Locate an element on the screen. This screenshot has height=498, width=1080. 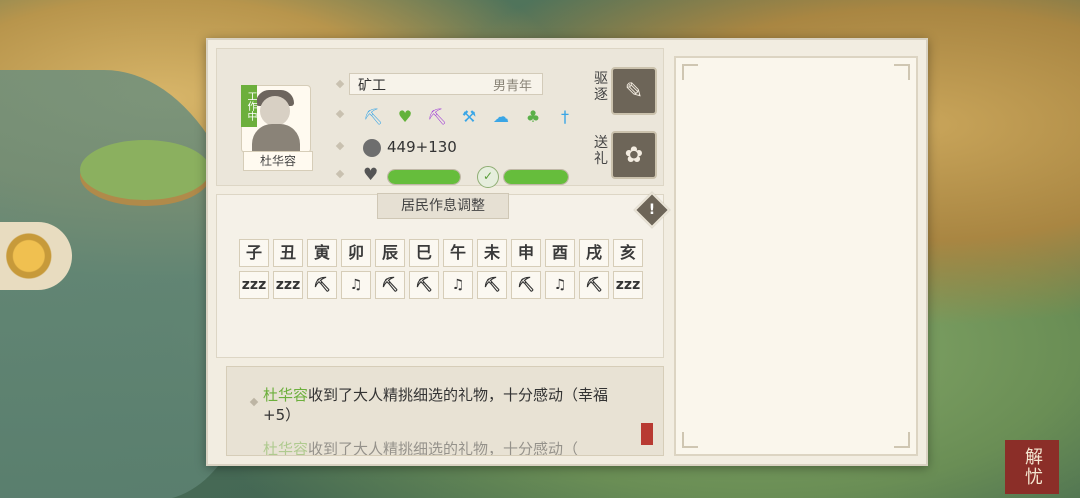
role-detail: 男青年 is located at coordinates (512, 86).